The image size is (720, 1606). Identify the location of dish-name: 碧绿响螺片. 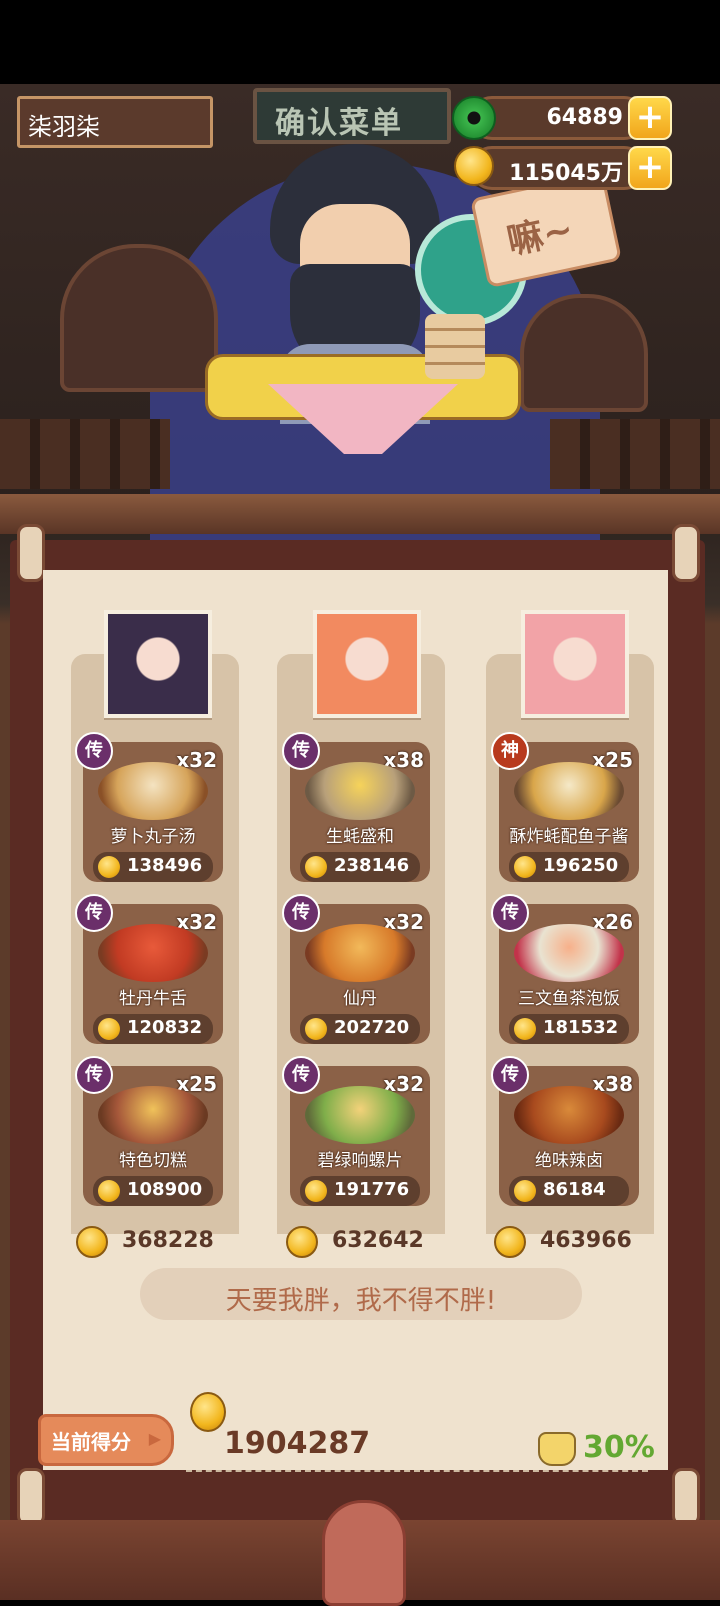
(360, 1161).